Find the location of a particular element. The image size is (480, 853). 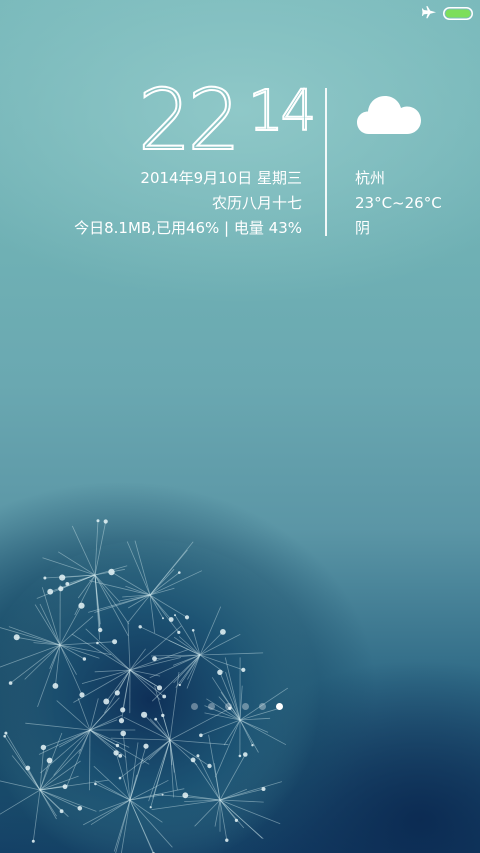

clock-minute: 14 is located at coordinates (282, 111).